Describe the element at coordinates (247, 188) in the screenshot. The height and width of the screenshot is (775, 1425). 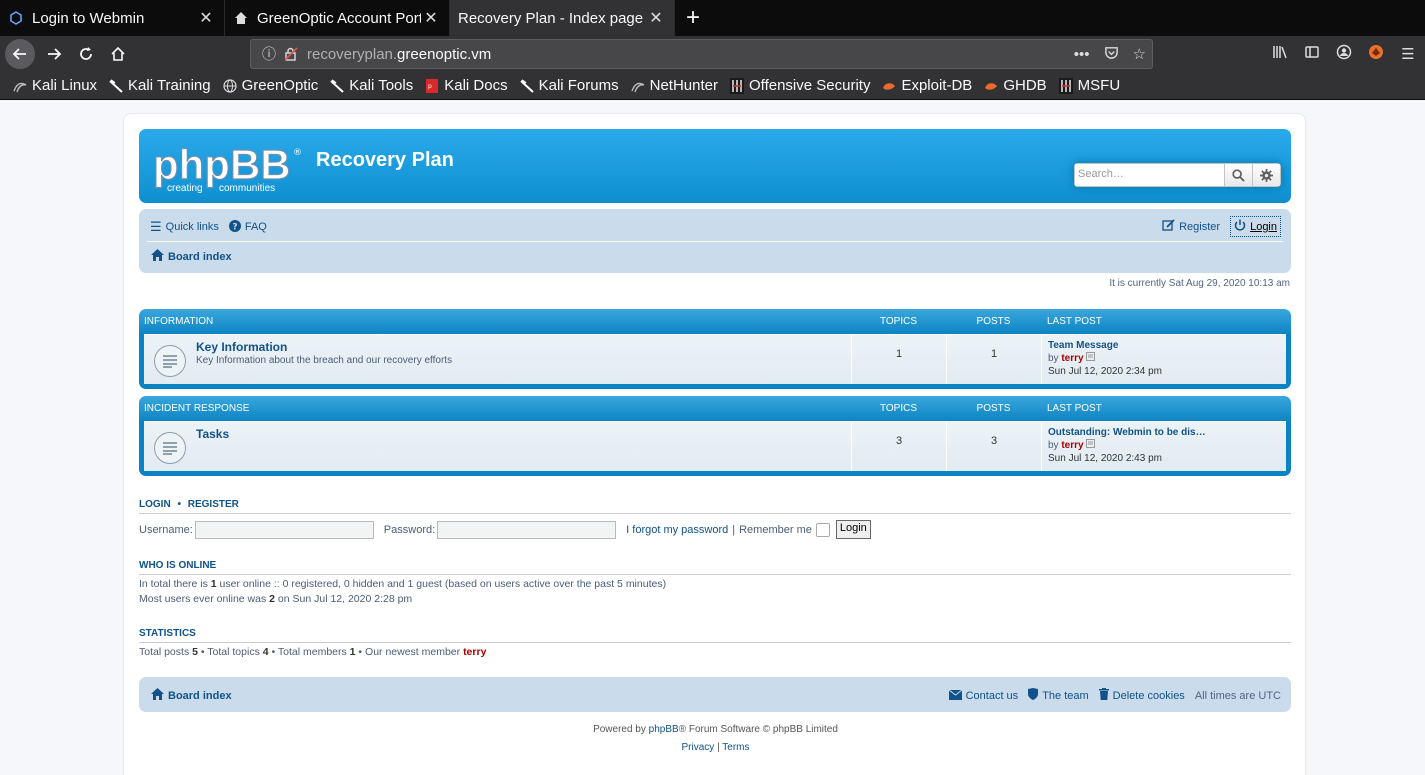
I see `svg-text: communities` at that location.